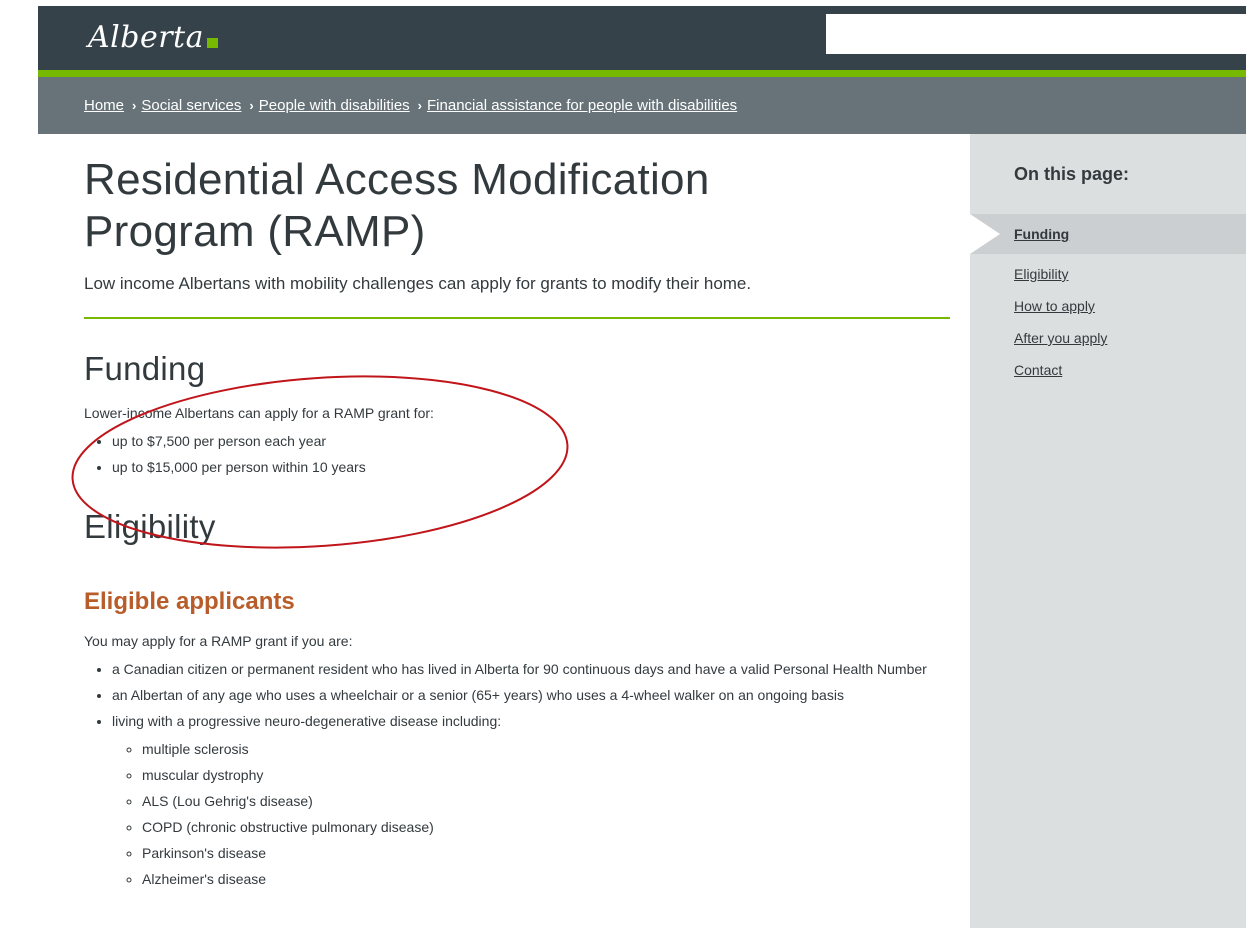  Describe the element at coordinates (104, 105) in the screenshot. I see `breadcrumb-home: Home` at that location.